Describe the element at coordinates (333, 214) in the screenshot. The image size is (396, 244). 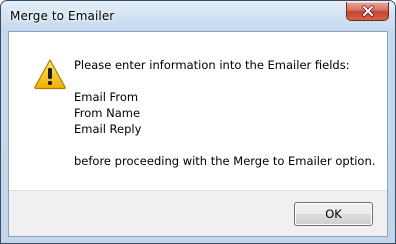
I see `ok-button: OK` at that location.